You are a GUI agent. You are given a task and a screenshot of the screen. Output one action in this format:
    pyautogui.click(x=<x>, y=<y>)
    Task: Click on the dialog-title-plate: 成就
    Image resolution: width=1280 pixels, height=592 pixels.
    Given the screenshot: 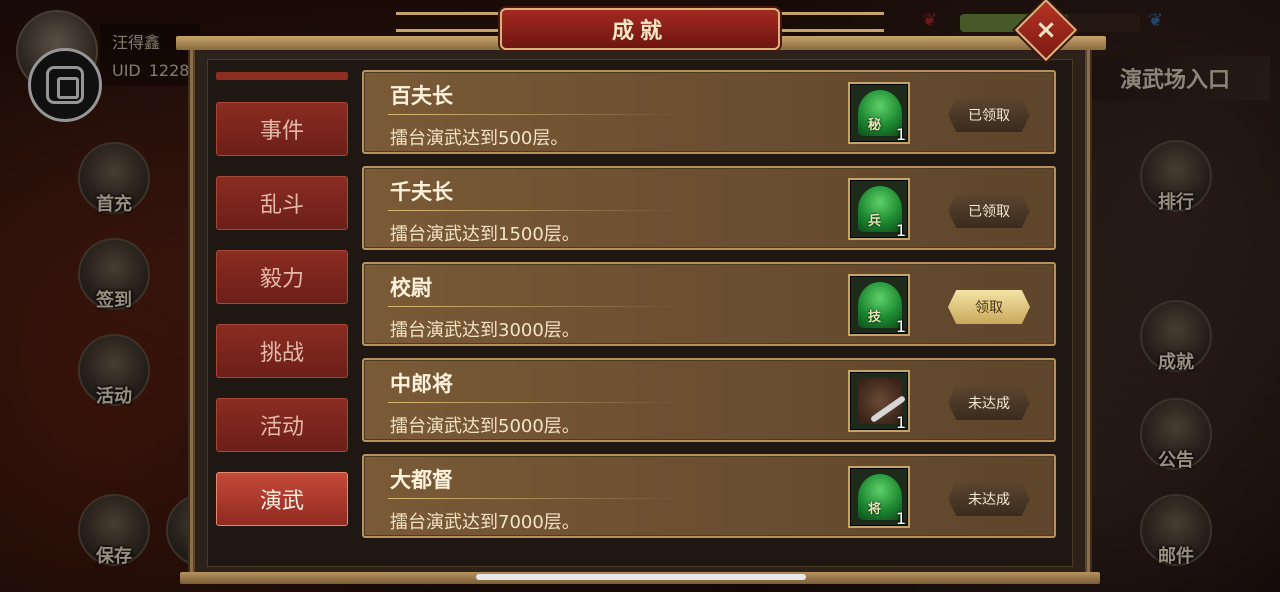 What is the action you would take?
    pyautogui.click(x=640, y=29)
    